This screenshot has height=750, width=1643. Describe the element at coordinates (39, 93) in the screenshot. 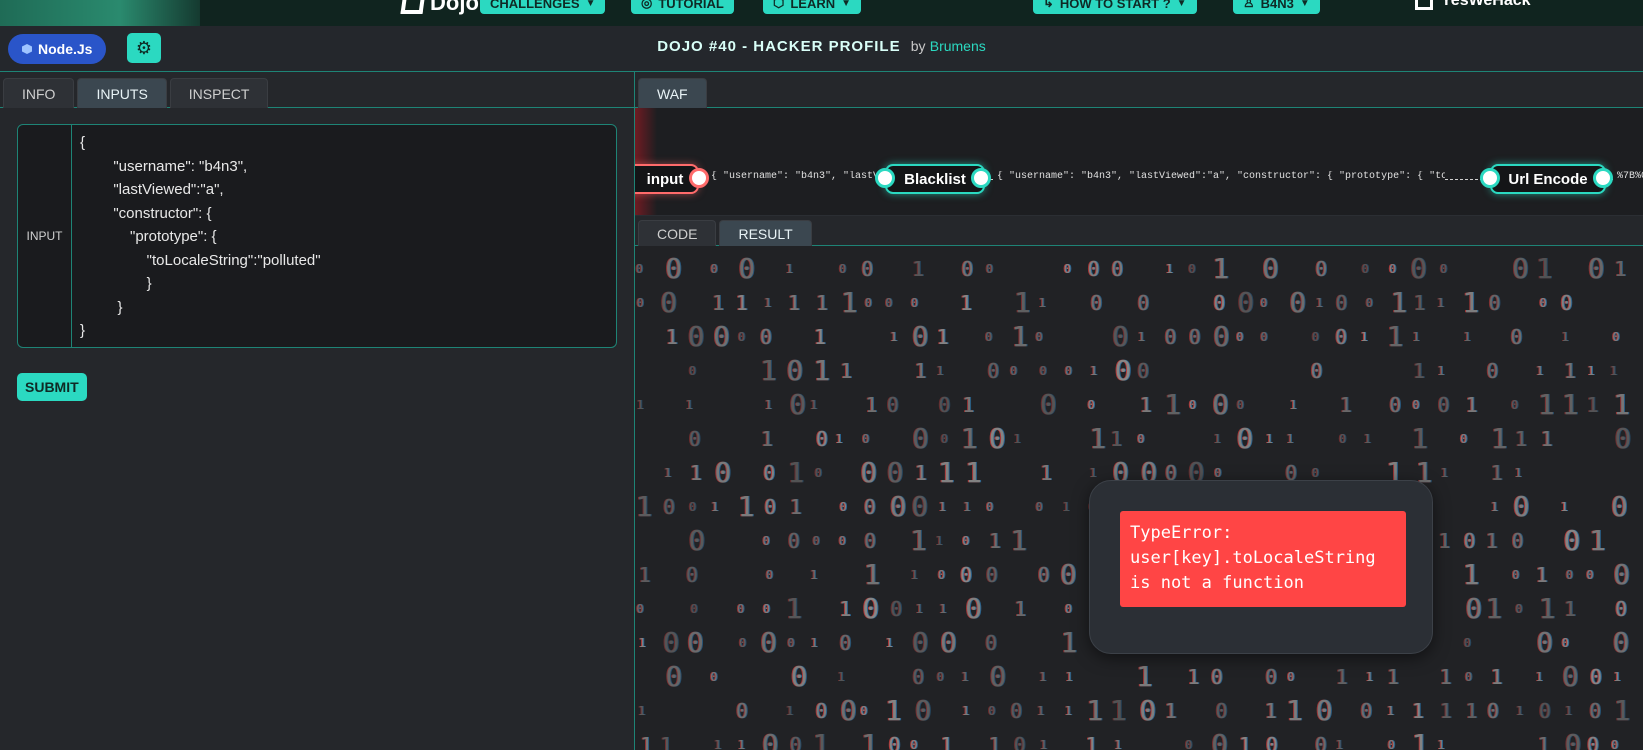

I see `tab-info: INFO` at that location.